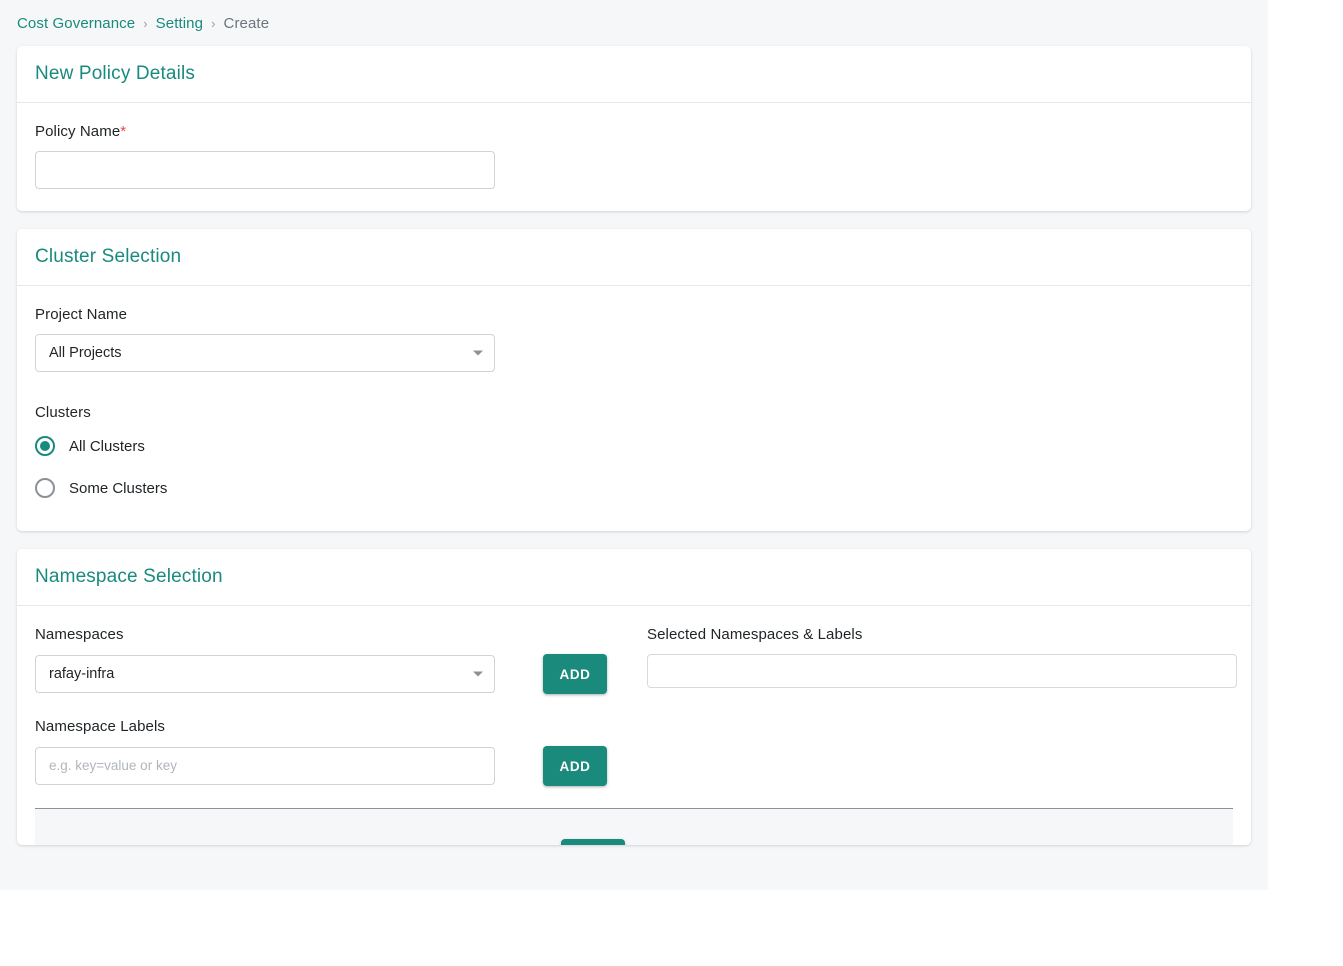  What do you see at coordinates (118, 488) in the screenshot?
I see `radio-some-clusters-label: Some Clusters` at bounding box center [118, 488].